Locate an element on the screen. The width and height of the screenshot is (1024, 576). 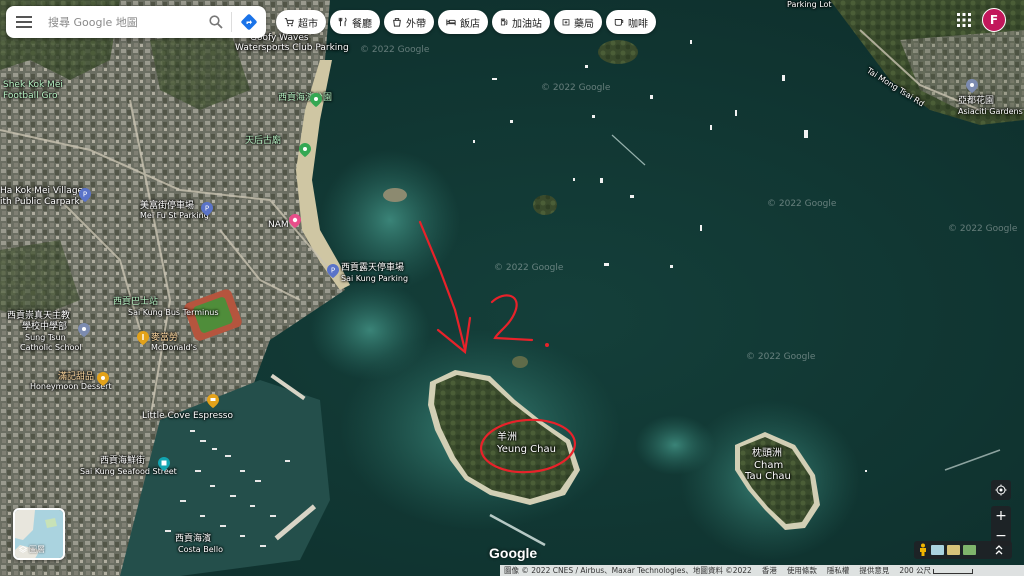
search-box is located at coordinates (136, 22).